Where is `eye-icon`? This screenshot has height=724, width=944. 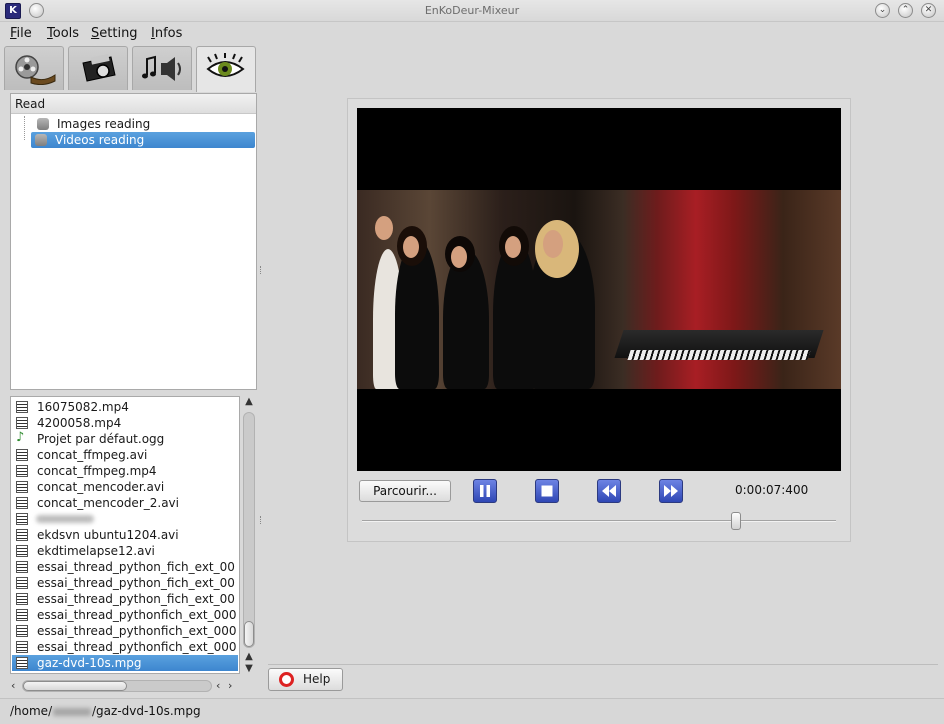 eye-icon is located at coordinates (225, 65).